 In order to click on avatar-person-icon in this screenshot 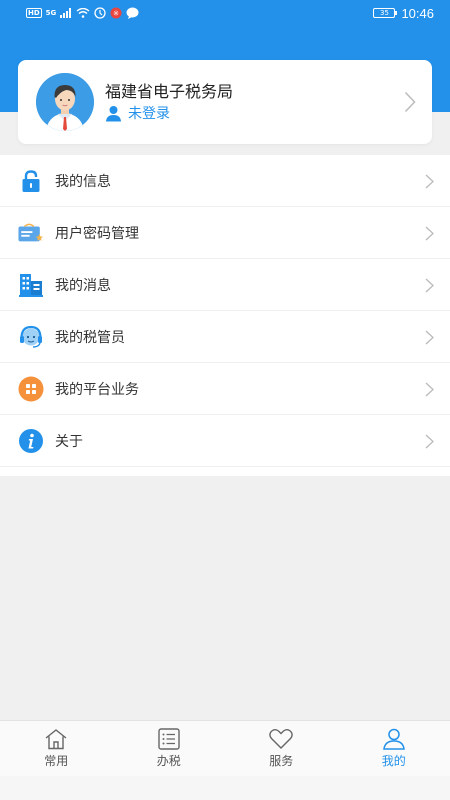, I will do `click(65, 102)`.